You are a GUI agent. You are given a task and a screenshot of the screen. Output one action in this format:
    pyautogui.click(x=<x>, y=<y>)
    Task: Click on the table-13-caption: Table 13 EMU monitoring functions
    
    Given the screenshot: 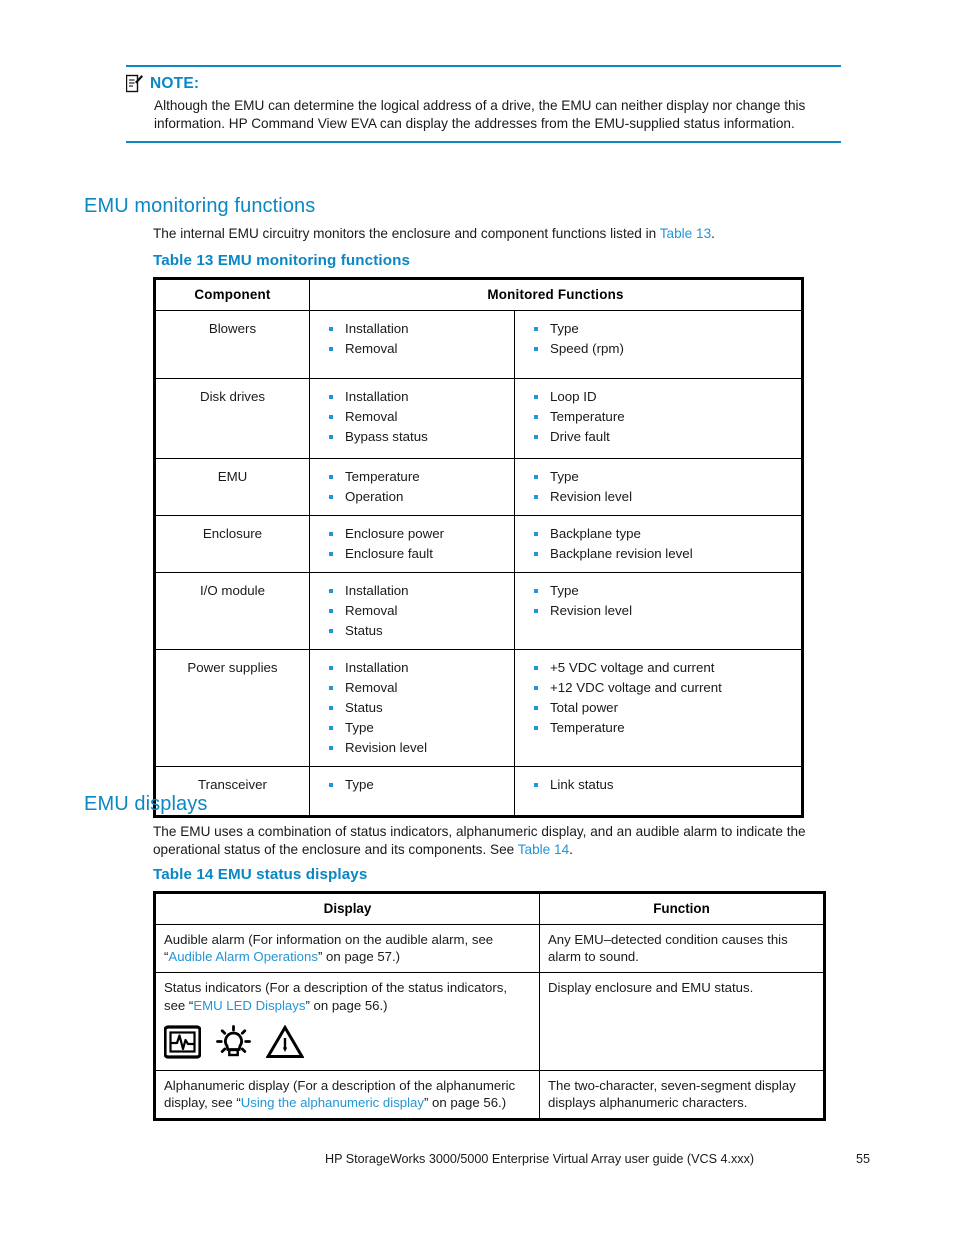 What is the action you would take?
    pyautogui.click(x=281, y=260)
    